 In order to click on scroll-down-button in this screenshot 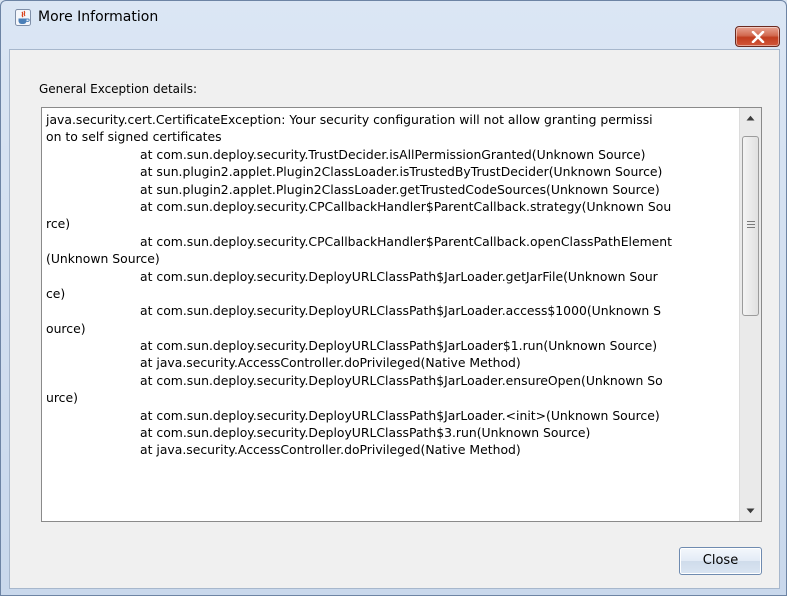, I will do `click(750, 511)`.